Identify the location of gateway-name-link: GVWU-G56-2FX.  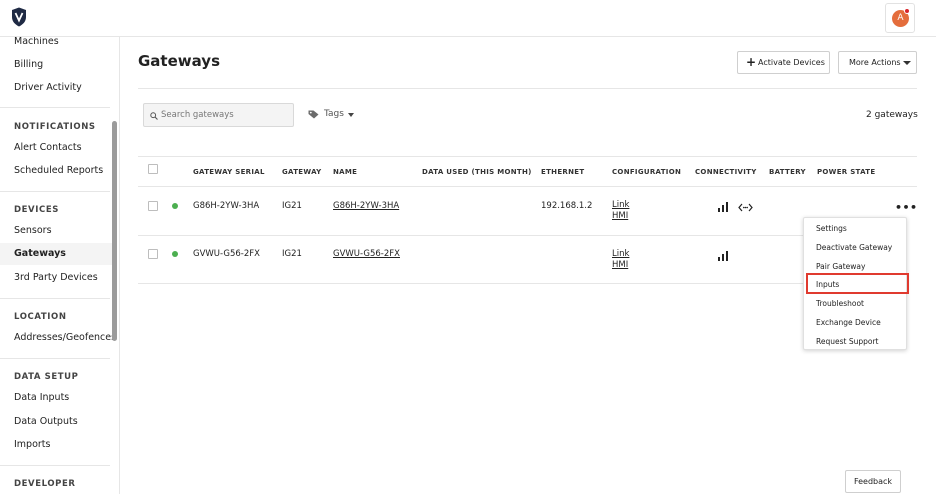
(366, 254).